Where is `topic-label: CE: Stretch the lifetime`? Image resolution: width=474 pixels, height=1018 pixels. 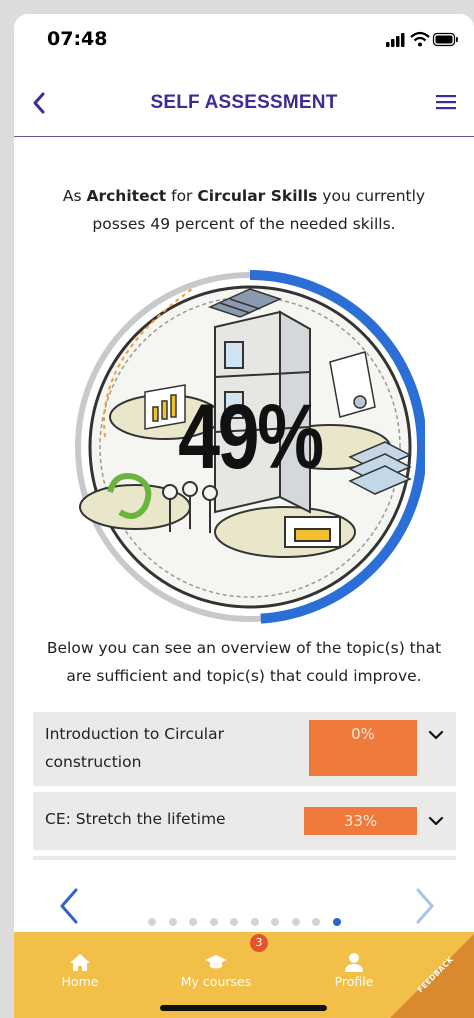 topic-label: CE: Stretch the lifetime is located at coordinates (135, 819).